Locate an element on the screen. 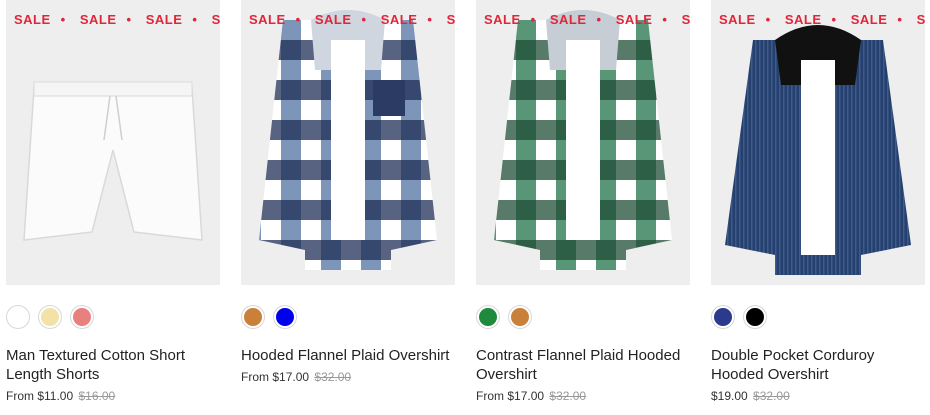  current-price: $19.00 is located at coordinates (729, 396).